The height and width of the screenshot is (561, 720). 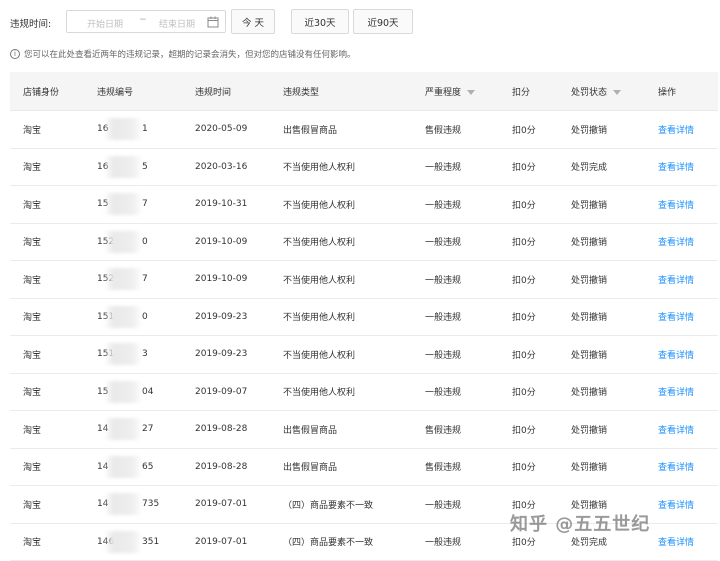 What do you see at coordinates (226, 242) in the screenshot?
I see `date-cell: 2019-10-09` at bounding box center [226, 242].